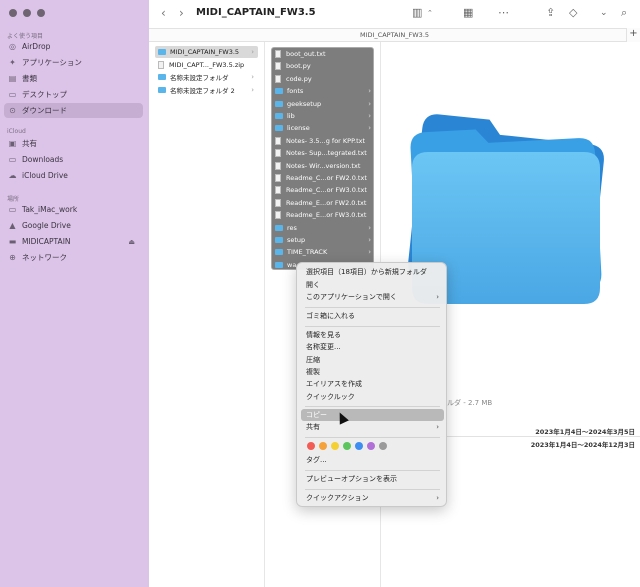 Image resolution: width=640 pixels, height=587 pixels. Describe the element at coordinates (307, 252) in the screenshot. I see `item-name: TIME_TRACK` at that location.